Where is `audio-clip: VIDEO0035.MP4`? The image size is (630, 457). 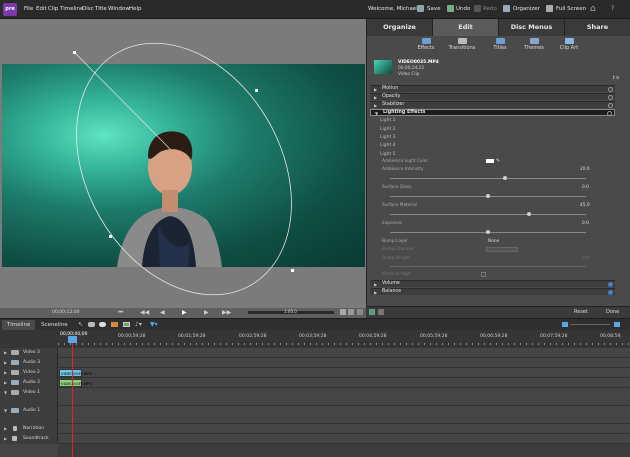 audio-clip: VIDEO0035.MP4 is located at coordinates (75, 383).